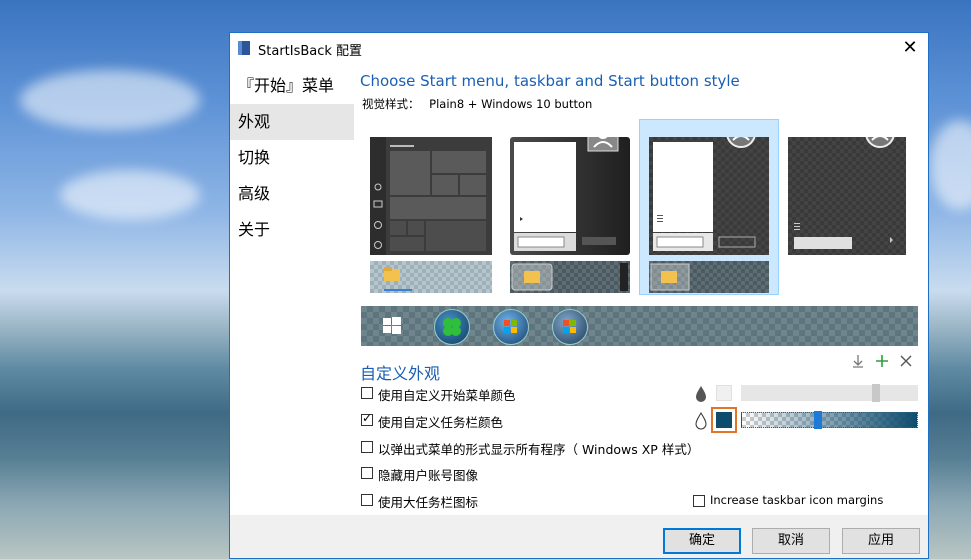 The image size is (971, 559). Describe the element at coordinates (292, 230) in the screenshot. I see `sidebar-item-about: 关于` at that location.